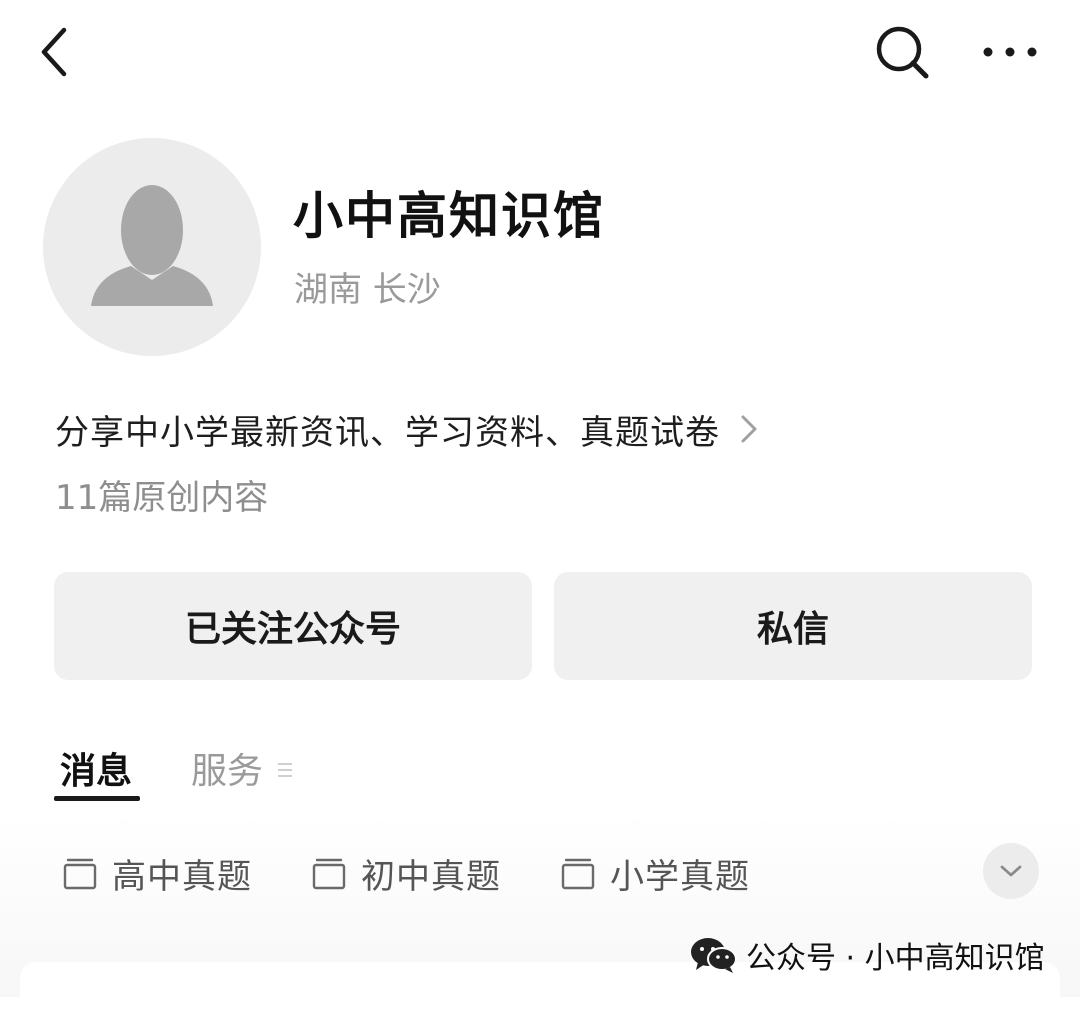  I want to click on more-button, so click(1010, 52).